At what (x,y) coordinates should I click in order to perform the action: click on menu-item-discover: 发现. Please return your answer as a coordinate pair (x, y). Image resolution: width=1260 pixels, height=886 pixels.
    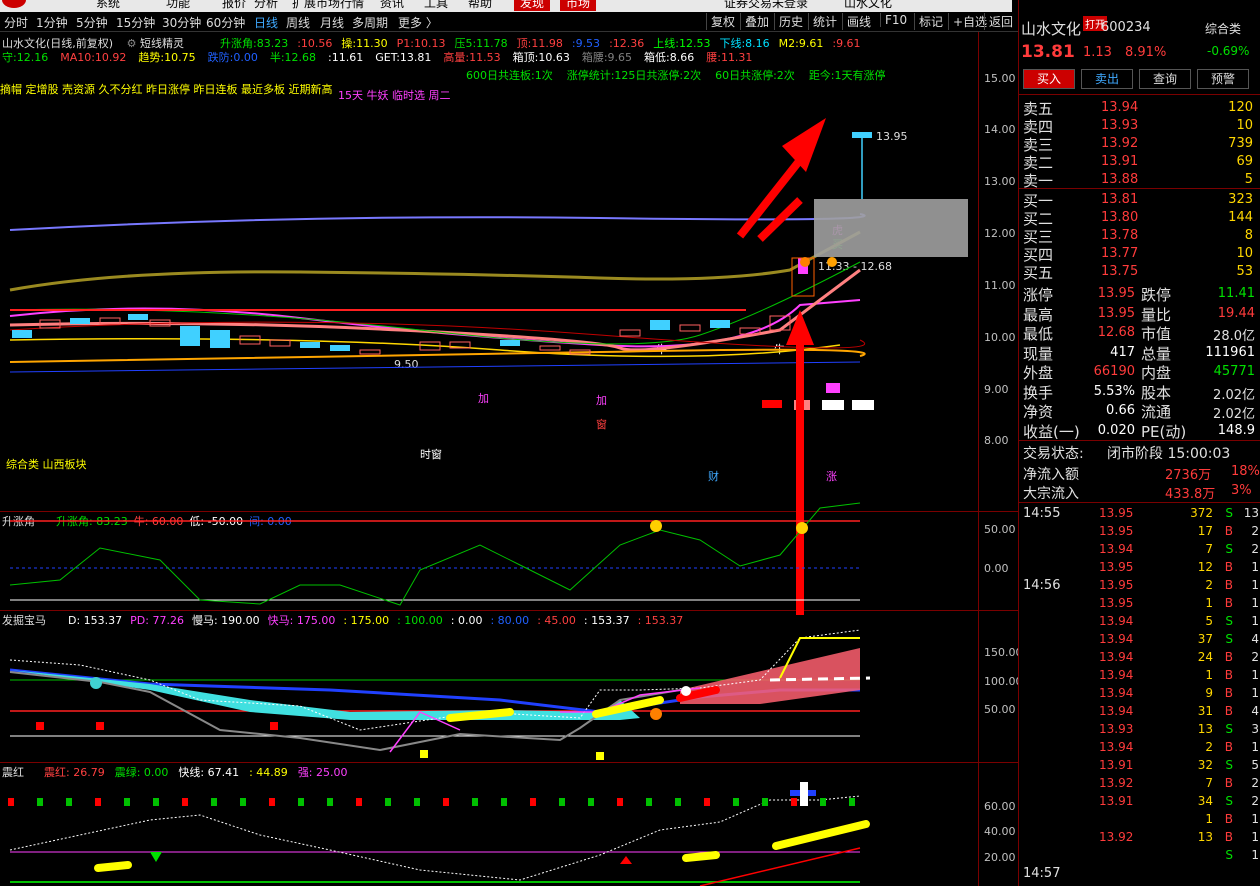
    Looking at the image, I should click on (532, 5).